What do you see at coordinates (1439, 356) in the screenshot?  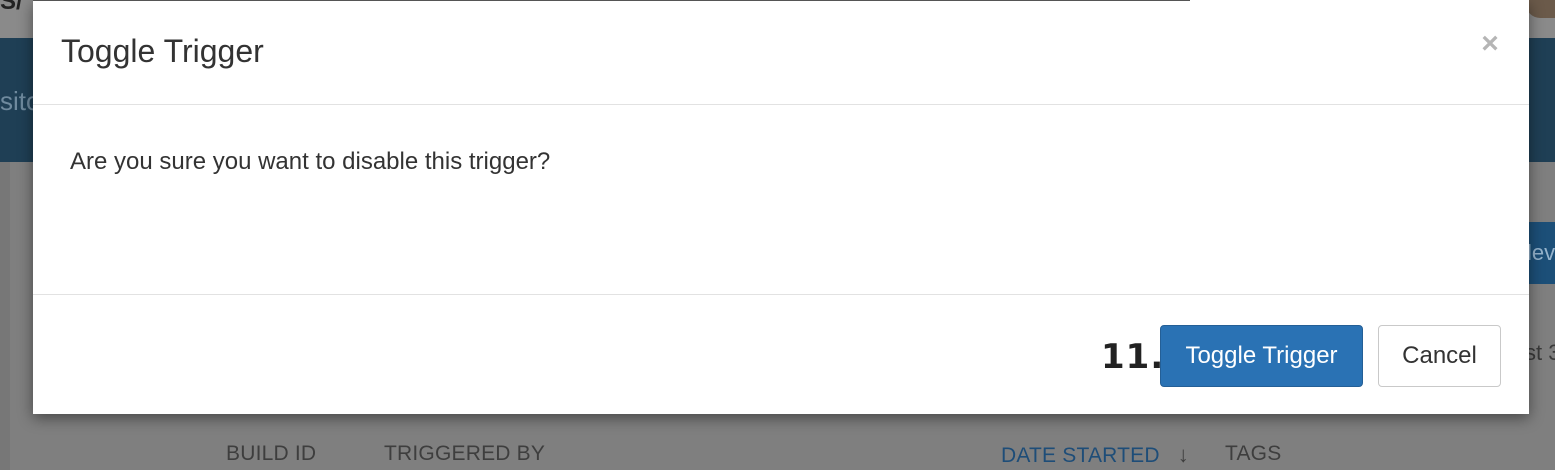 I see `cancel-button: Cancel` at bounding box center [1439, 356].